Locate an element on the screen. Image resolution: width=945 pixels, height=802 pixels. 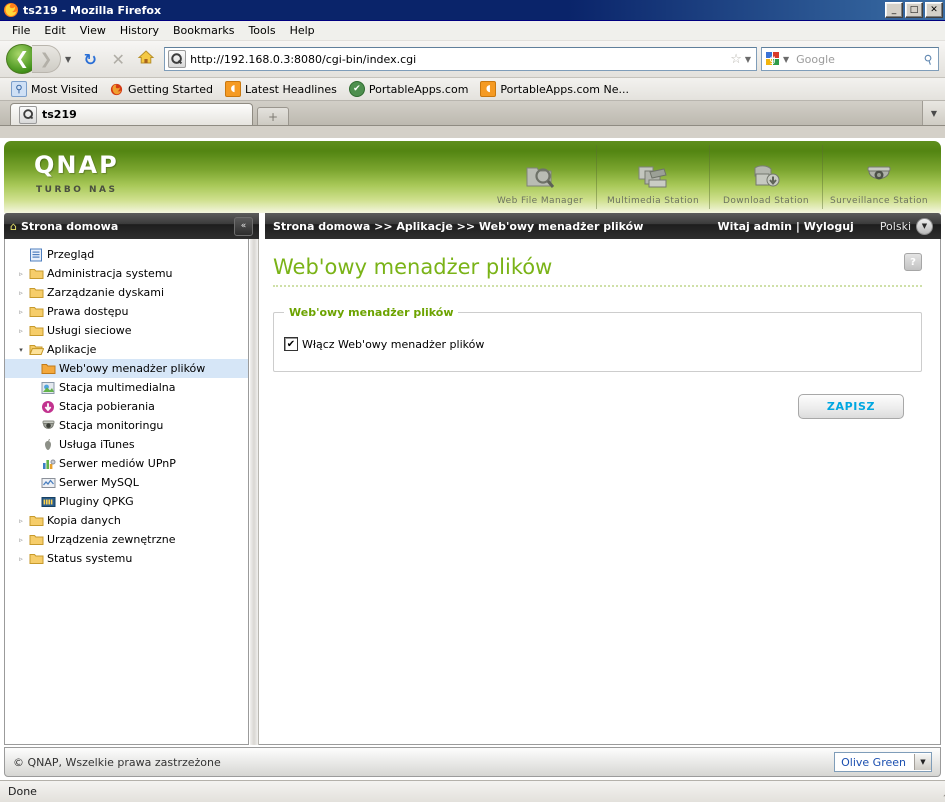
twisty-icon: ▾ is located at coordinates (21, 350).